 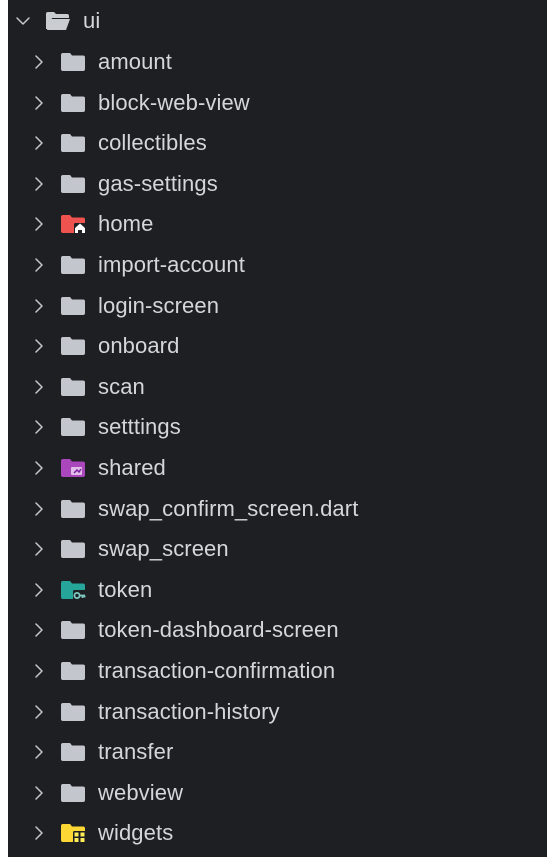 I want to click on tree-item-gas-settings: gas-settings, so click(x=277, y=184).